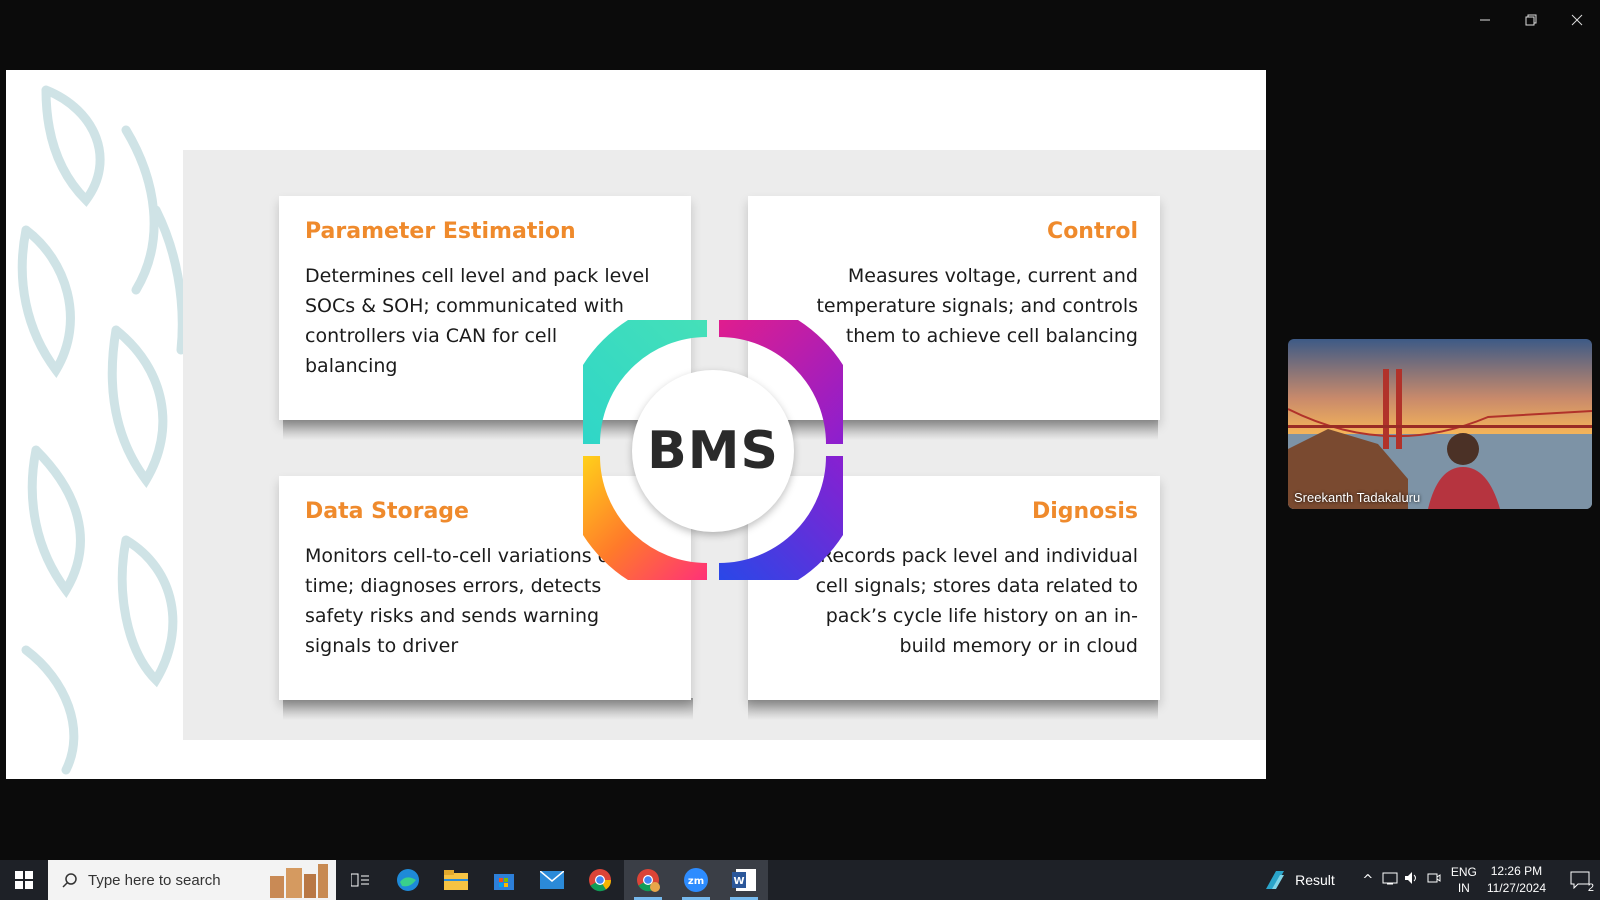 Image resolution: width=1600 pixels, height=900 pixels. What do you see at coordinates (648, 880) in the screenshot?
I see `chrome-profile-icon` at bounding box center [648, 880].